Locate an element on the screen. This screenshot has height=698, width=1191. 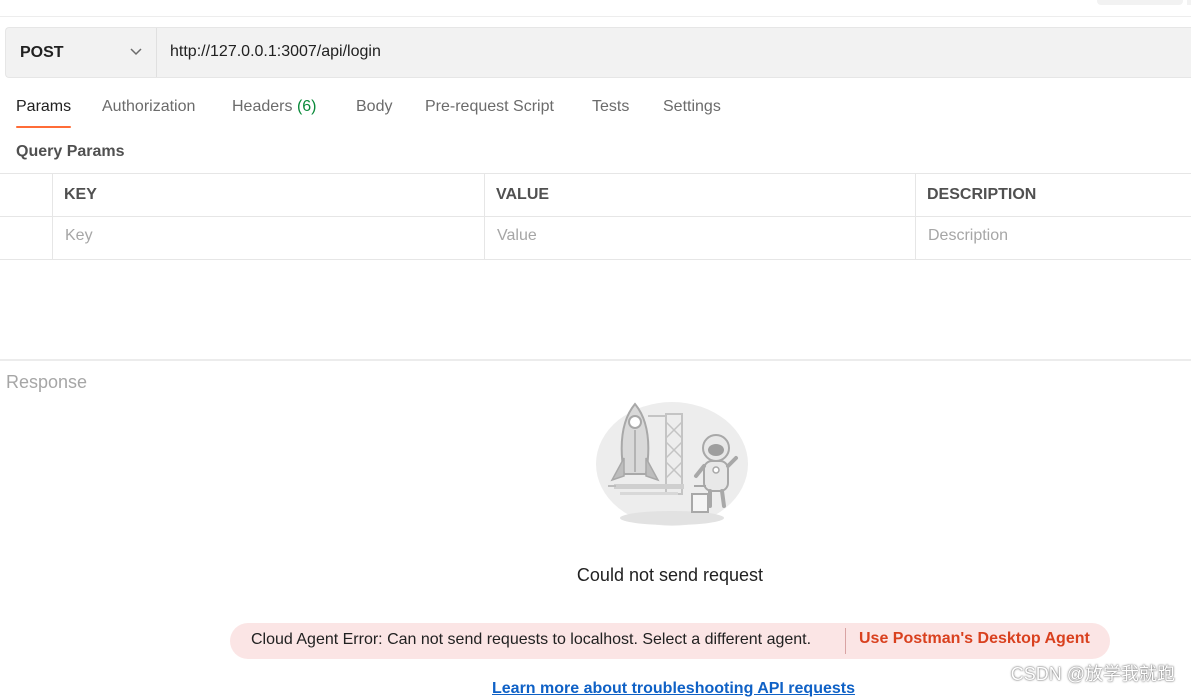
column-header-key: KEY is located at coordinates (80, 194).